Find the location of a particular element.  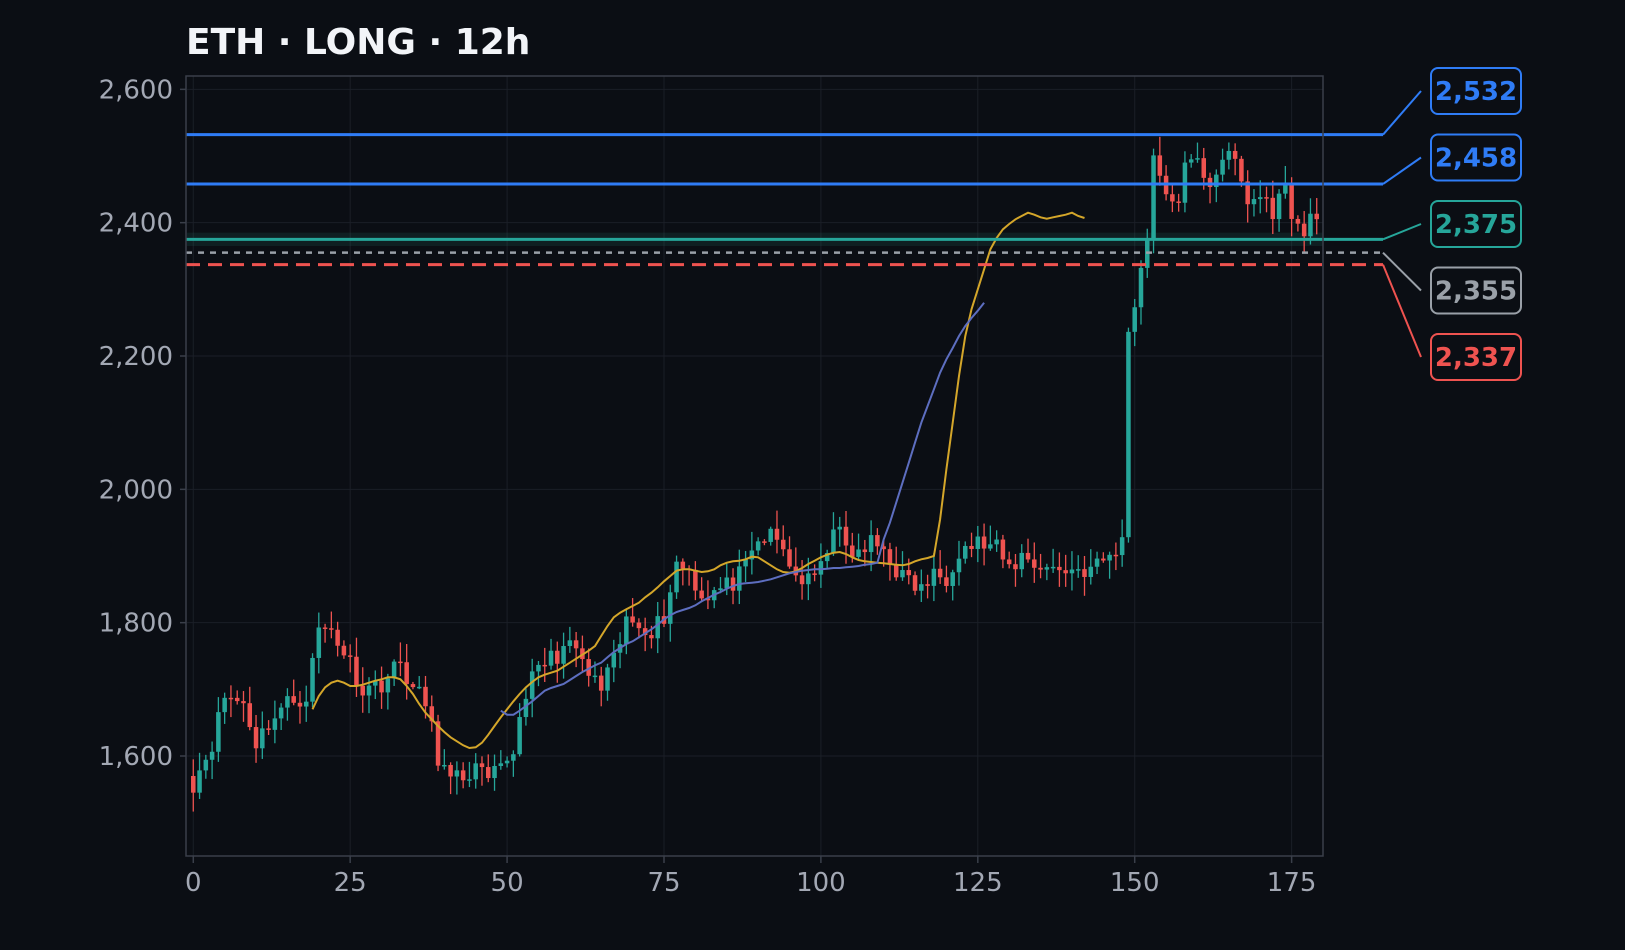

x-tick-label: 125 is located at coordinates (978, 883).